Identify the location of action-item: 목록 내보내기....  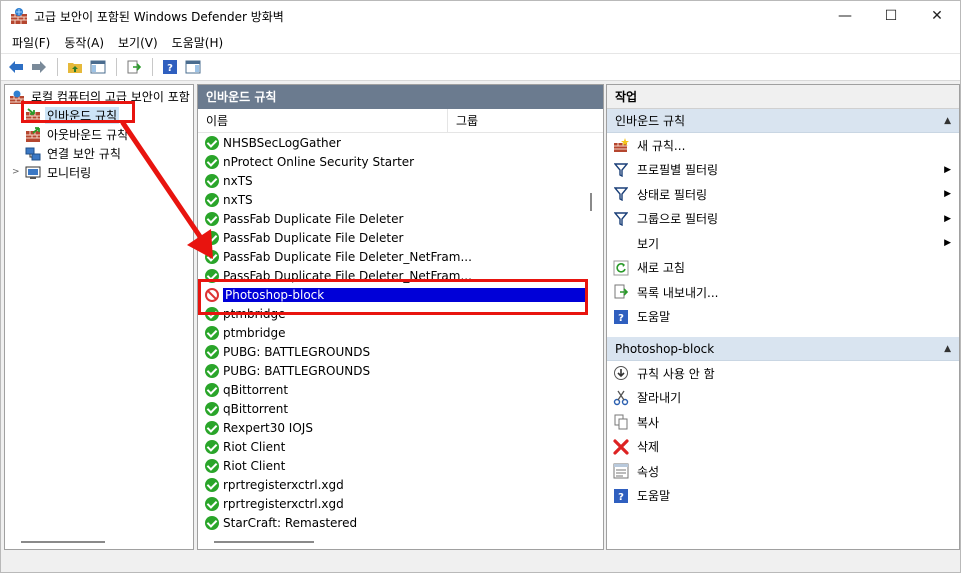
(783, 292).